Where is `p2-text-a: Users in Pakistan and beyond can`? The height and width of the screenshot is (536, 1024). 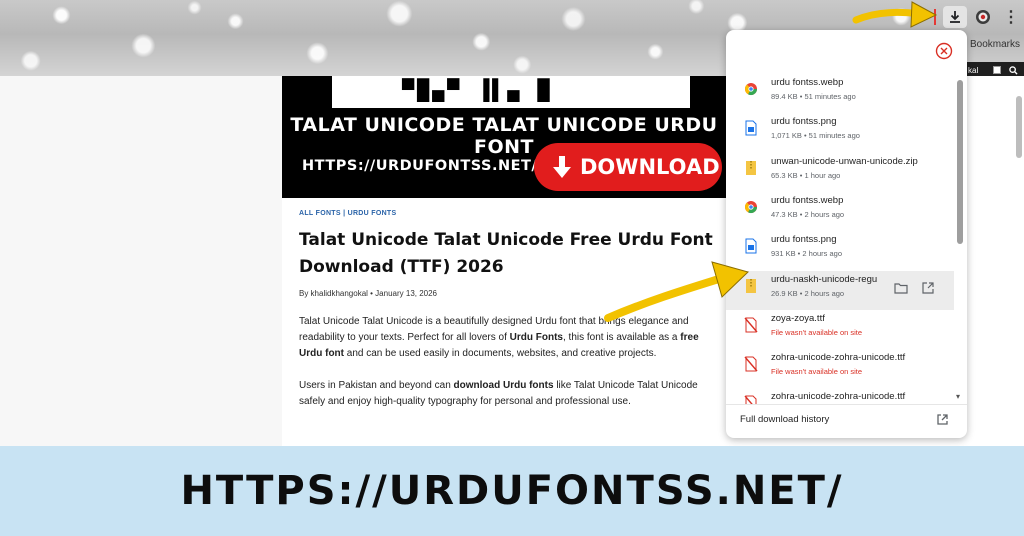
p2-text-a: Users in Pakistan and beyond can is located at coordinates (376, 385).